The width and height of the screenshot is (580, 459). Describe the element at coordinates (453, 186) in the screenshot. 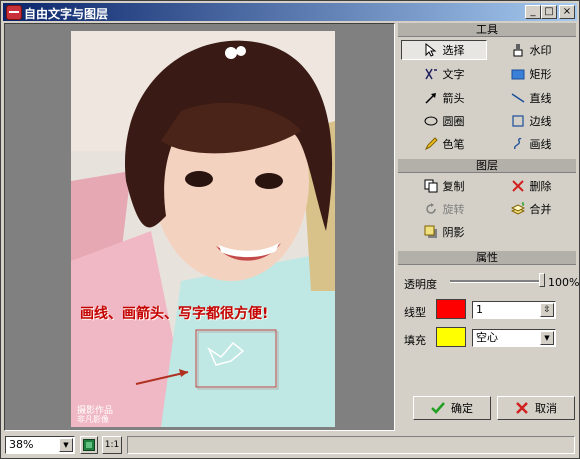

I see `tool-label: 复制` at that location.